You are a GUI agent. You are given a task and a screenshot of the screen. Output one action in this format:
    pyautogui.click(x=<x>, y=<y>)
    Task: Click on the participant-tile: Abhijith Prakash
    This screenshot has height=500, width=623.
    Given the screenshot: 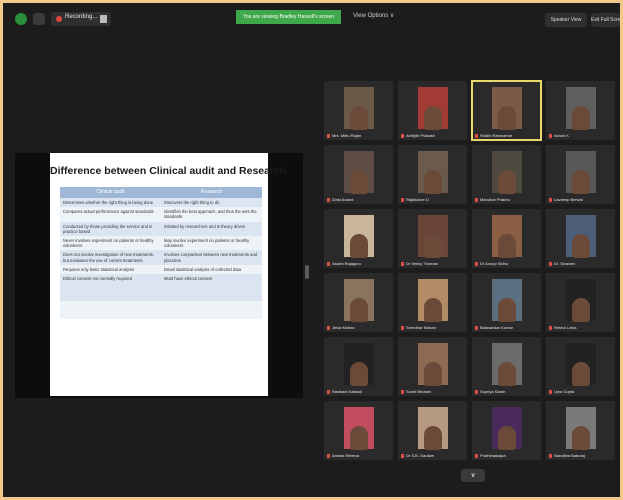 What is the action you would take?
    pyautogui.click(x=432, y=110)
    